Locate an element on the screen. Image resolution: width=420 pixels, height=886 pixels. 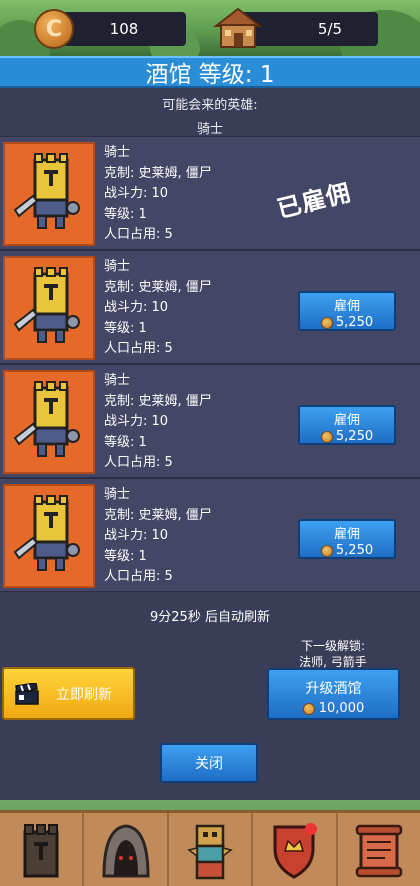
gold-display: 108 is located at coordinates (124, 29).